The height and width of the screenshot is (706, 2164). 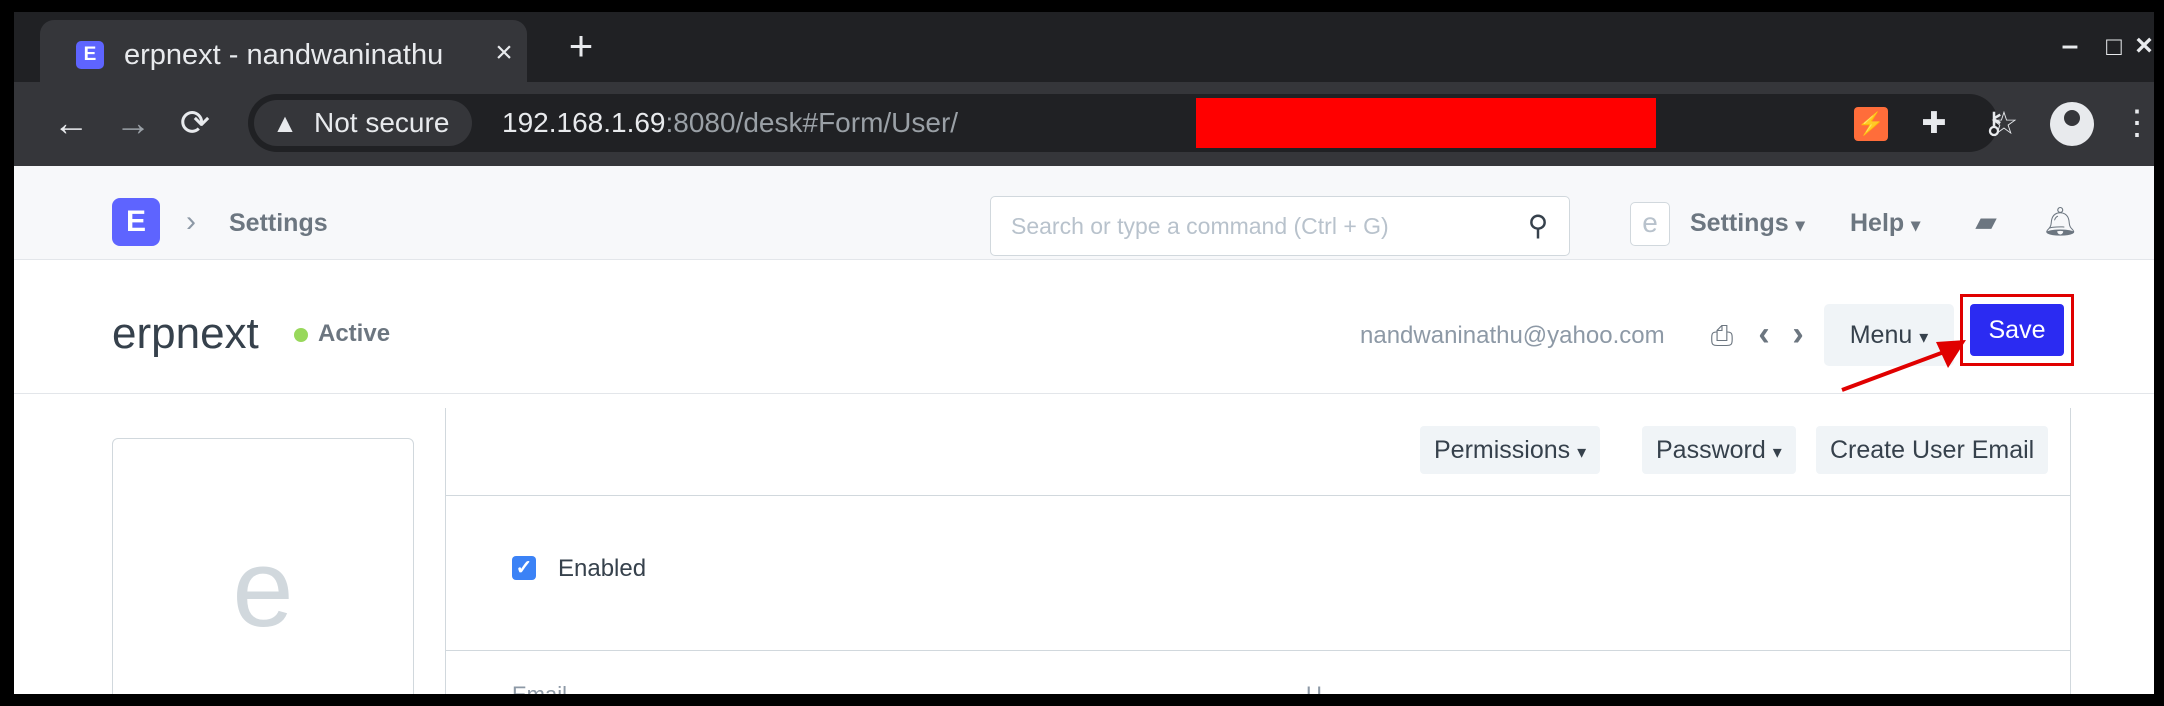 What do you see at coordinates (1258, 650) in the screenshot?
I see `section-divider` at bounding box center [1258, 650].